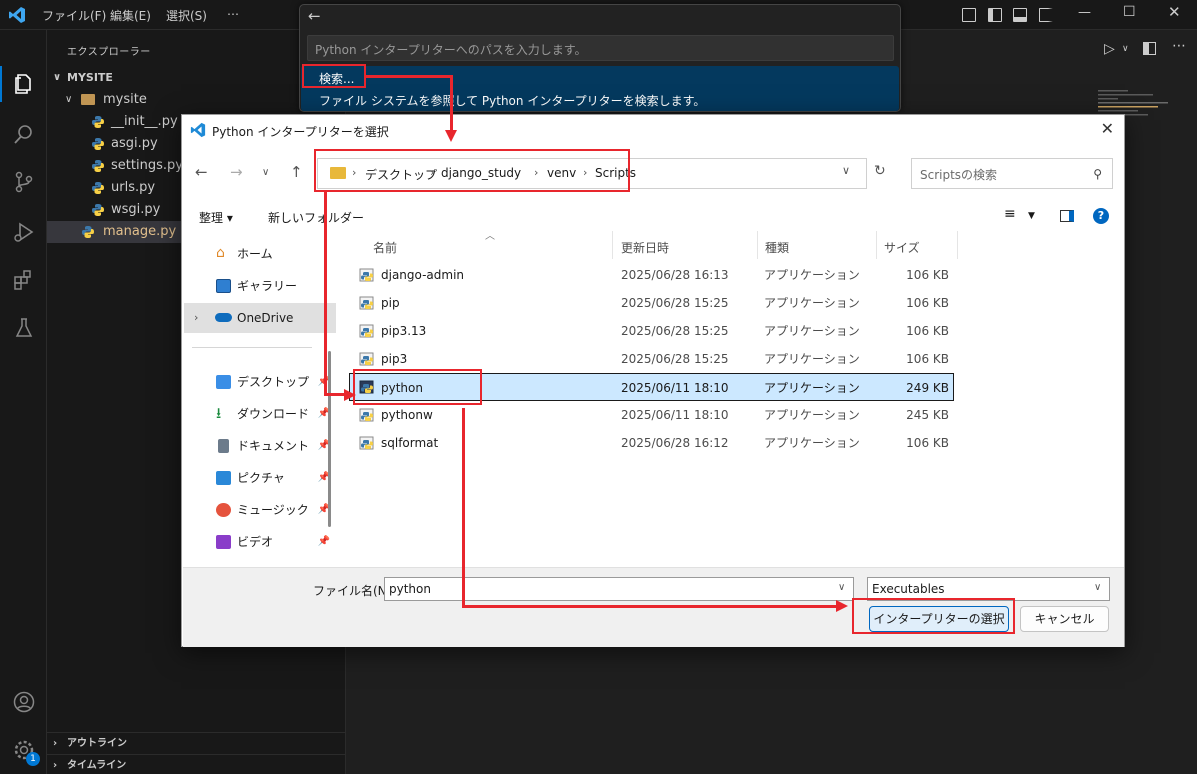 This screenshot has width=1197, height=774. What do you see at coordinates (880, 171) in the screenshot?
I see `refresh-icon: ↻` at bounding box center [880, 171].